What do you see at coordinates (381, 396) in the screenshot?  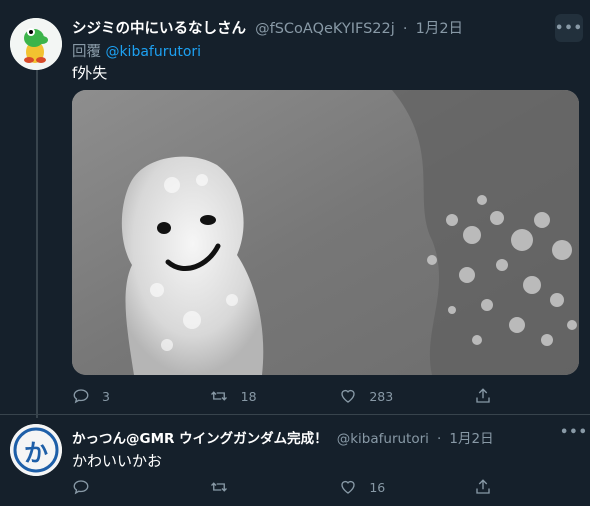 I see `like-count: 283` at bounding box center [381, 396].